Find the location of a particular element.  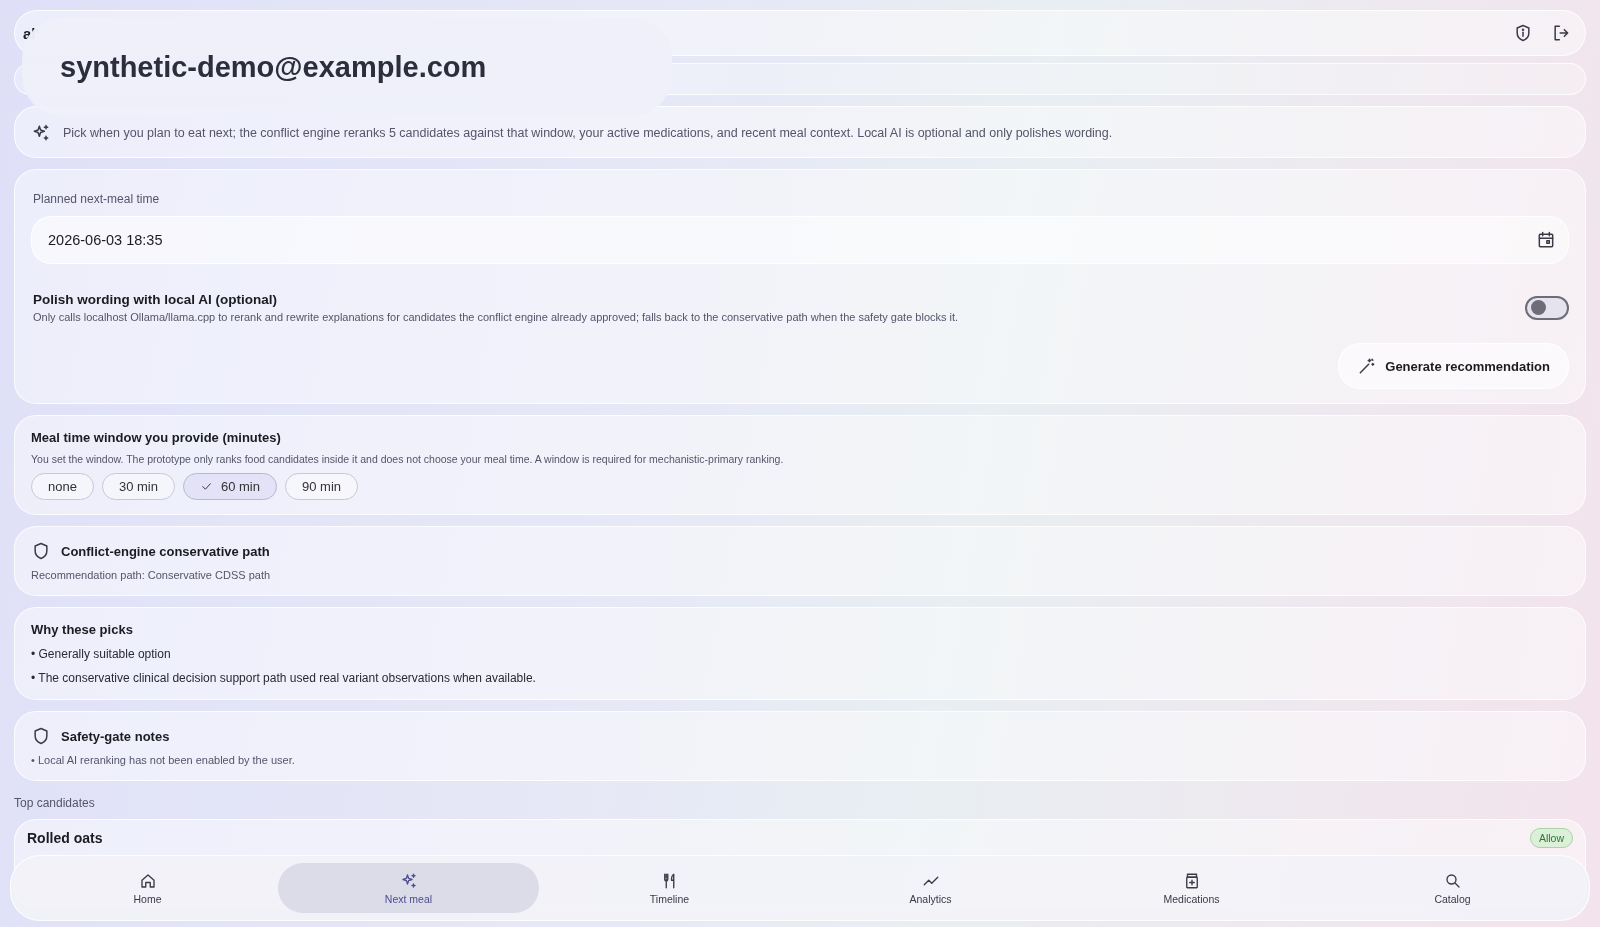

card-title: Meal time window you provide (minutes) is located at coordinates (156, 437).